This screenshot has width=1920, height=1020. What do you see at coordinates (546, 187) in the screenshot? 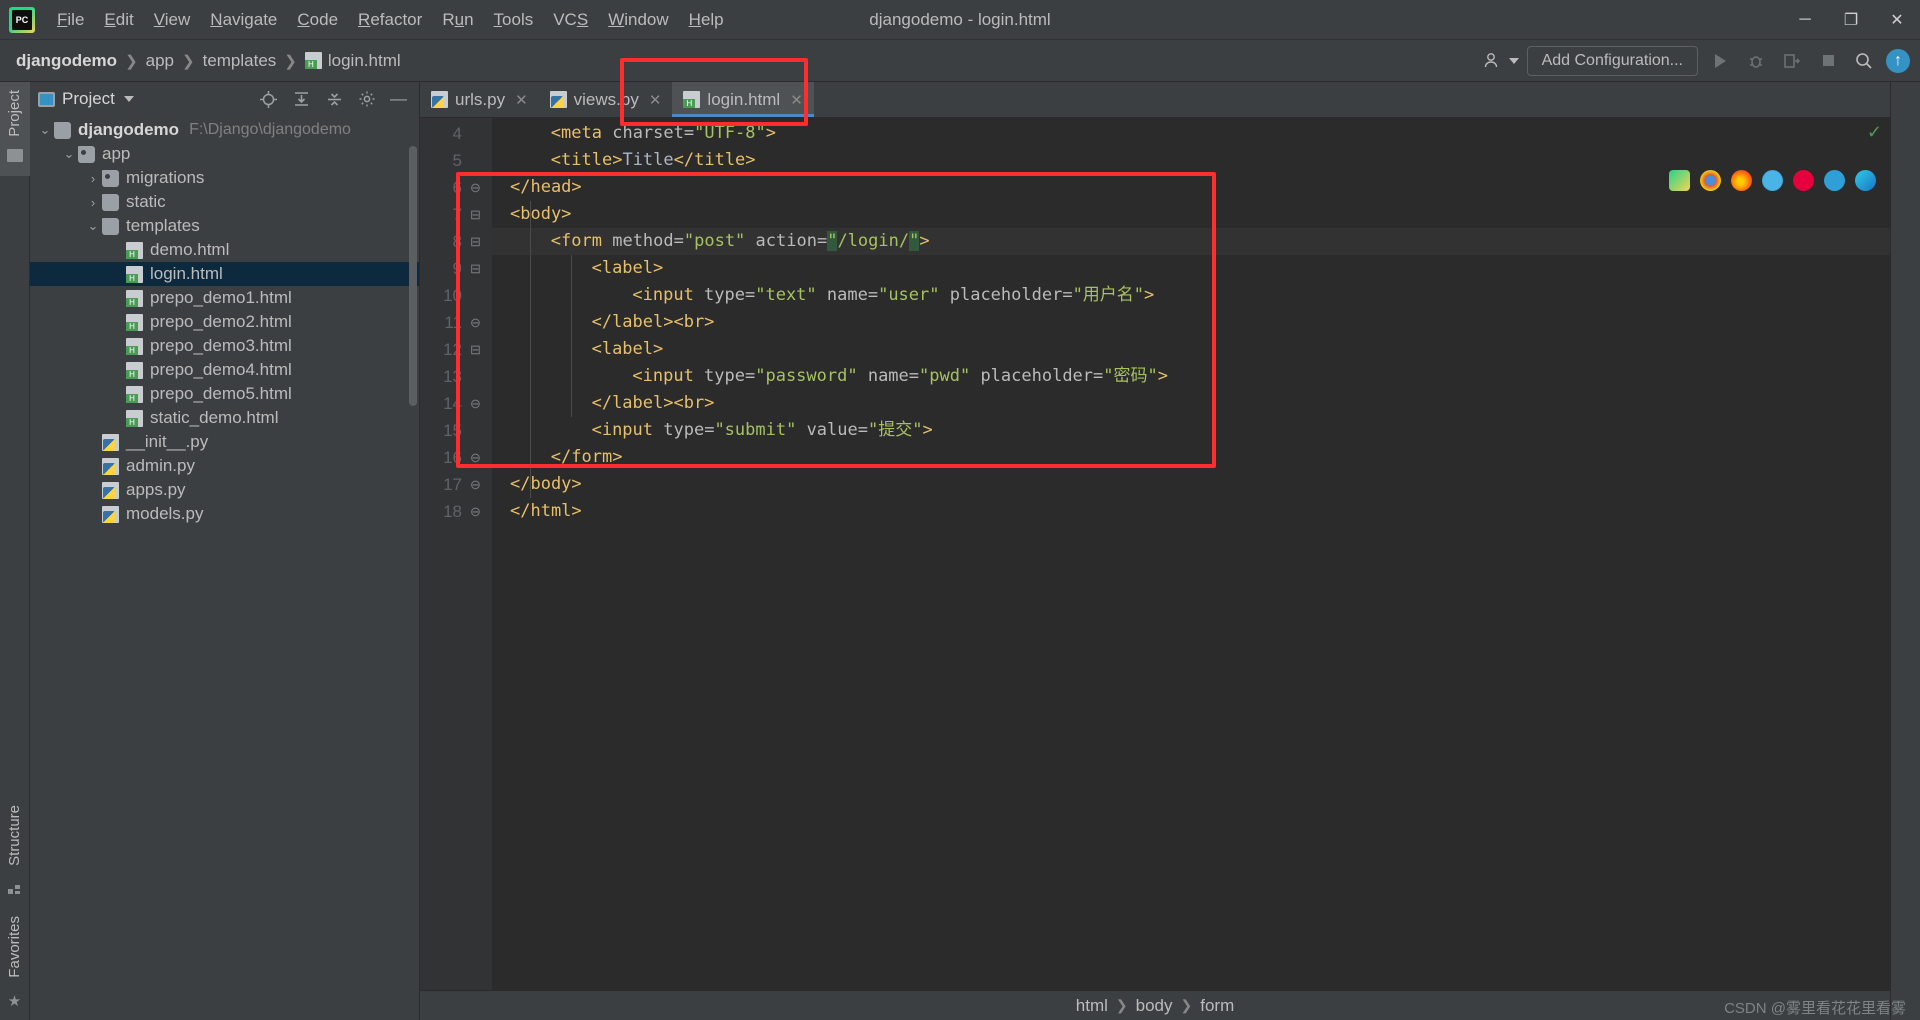
I see `code-line: </head>` at bounding box center [546, 187].